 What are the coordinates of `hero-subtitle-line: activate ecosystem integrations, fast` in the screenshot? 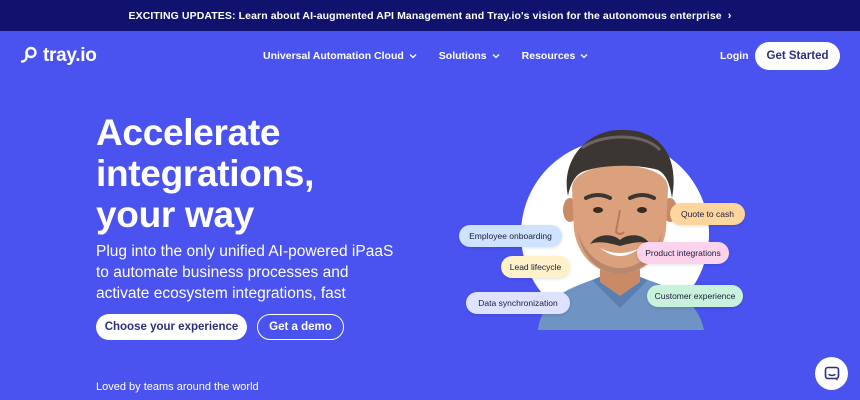 It's located at (221, 293).